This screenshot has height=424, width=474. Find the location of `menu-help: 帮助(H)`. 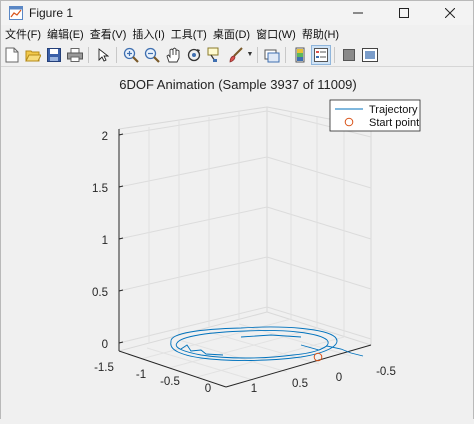

menu-help: 帮助(H) is located at coordinates (320, 34).